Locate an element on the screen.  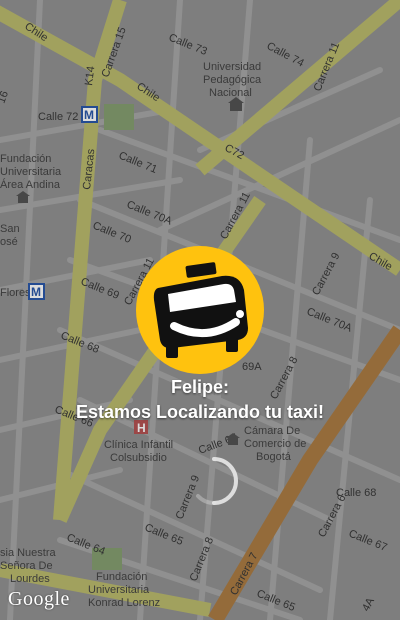
poi-fundacion-area-line3: Área Andina is located at coordinates (30, 184).